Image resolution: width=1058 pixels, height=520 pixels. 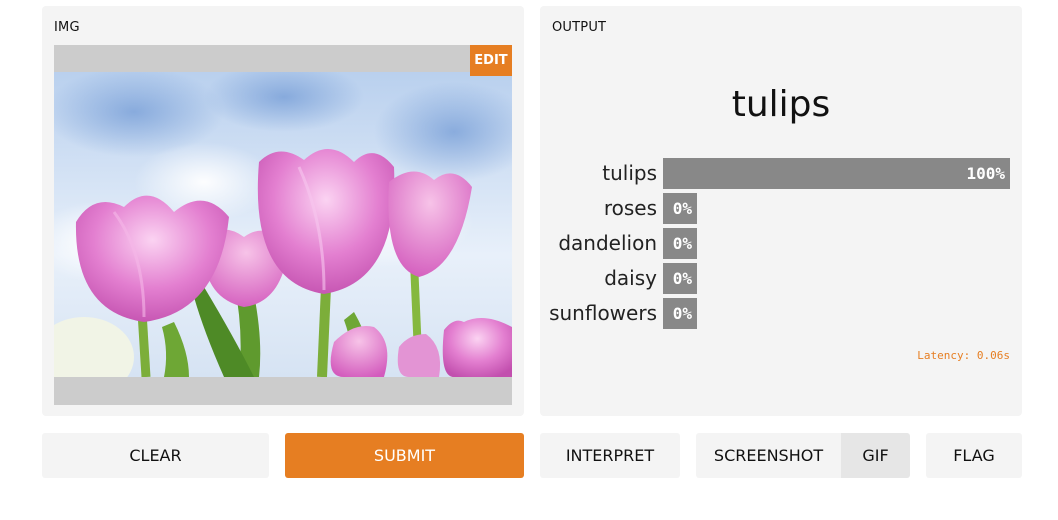 What do you see at coordinates (603, 313) in the screenshot?
I see `confidence-label: sunflowers` at bounding box center [603, 313].